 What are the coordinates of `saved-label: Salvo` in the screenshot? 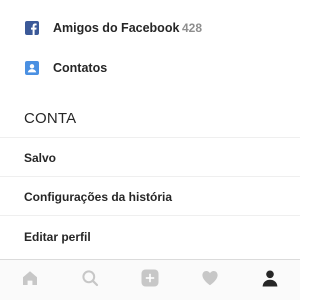 It's located at (40, 158).